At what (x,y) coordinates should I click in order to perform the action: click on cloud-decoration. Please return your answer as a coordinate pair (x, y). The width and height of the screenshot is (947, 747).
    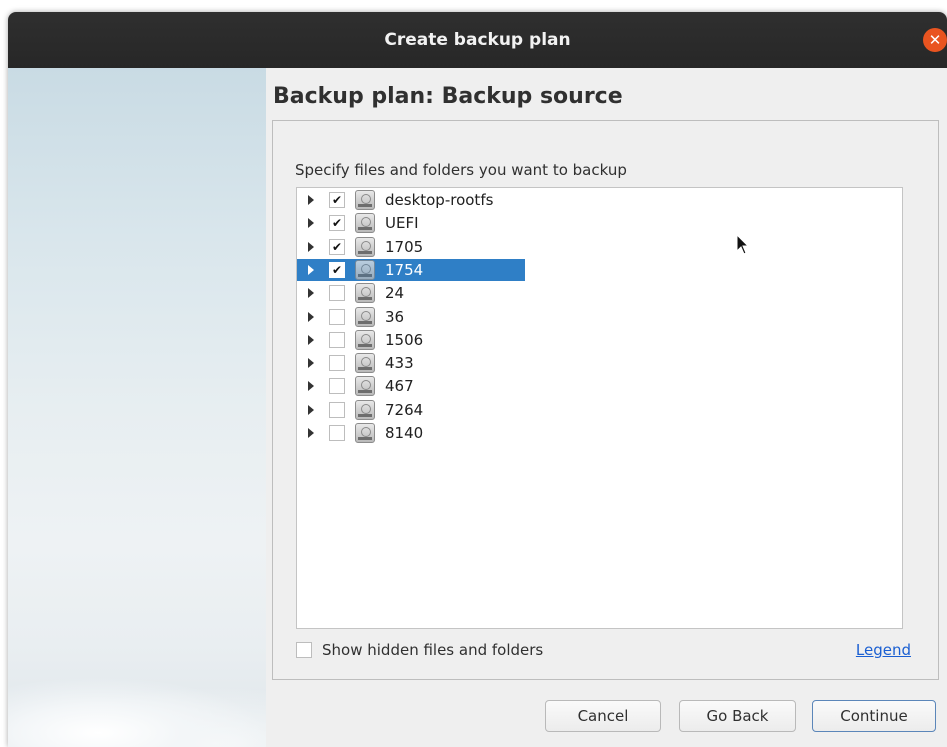
    Looking at the image, I should click on (137, 712).